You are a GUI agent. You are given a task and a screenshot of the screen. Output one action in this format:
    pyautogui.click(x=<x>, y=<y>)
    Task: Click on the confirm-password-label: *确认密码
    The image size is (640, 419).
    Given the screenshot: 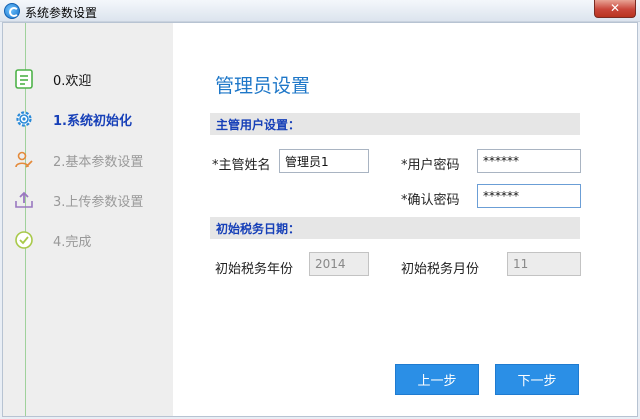 What is the action you would take?
    pyautogui.click(x=430, y=200)
    